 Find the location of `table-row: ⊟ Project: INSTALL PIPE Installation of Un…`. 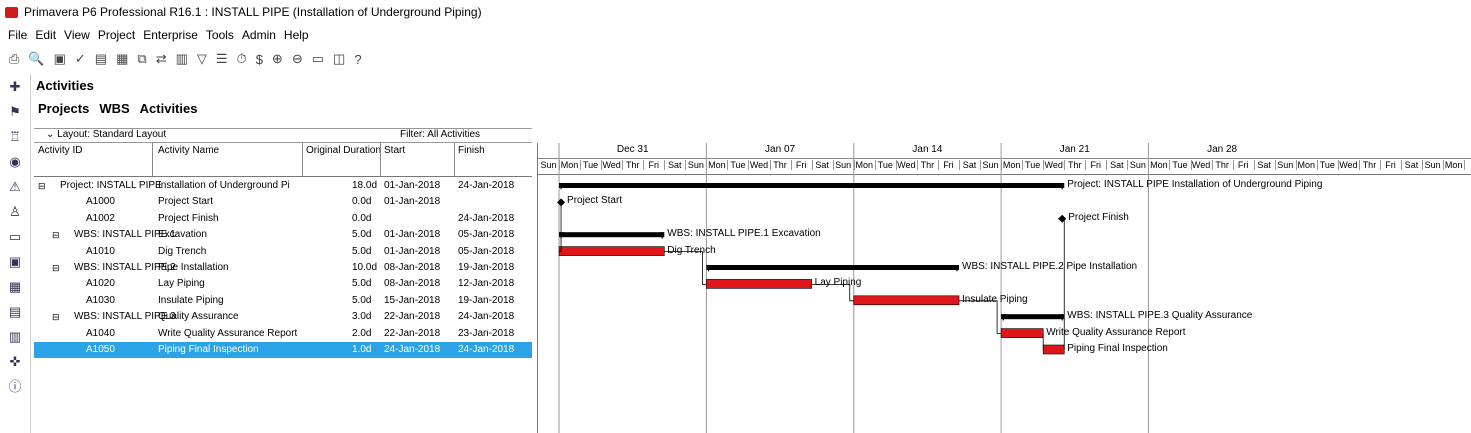

table-row: ⊟ Project: INSTALL PIPE Installation of Un… is located at coordinates (283, 186).